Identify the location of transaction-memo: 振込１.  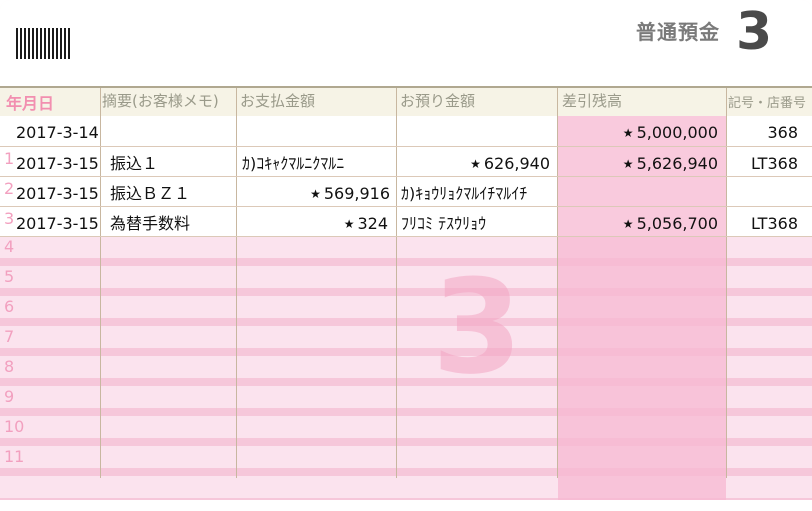
(134, 163).